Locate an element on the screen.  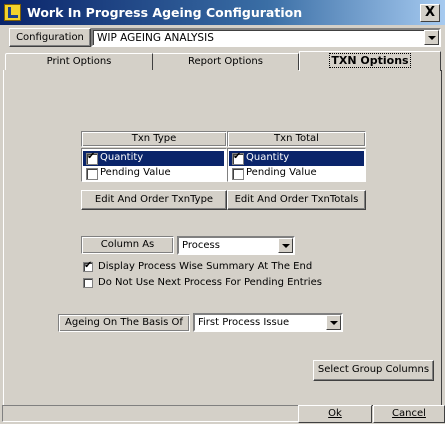
txn-type-item-quantity: Quantity is located at coordinates (153, 158).